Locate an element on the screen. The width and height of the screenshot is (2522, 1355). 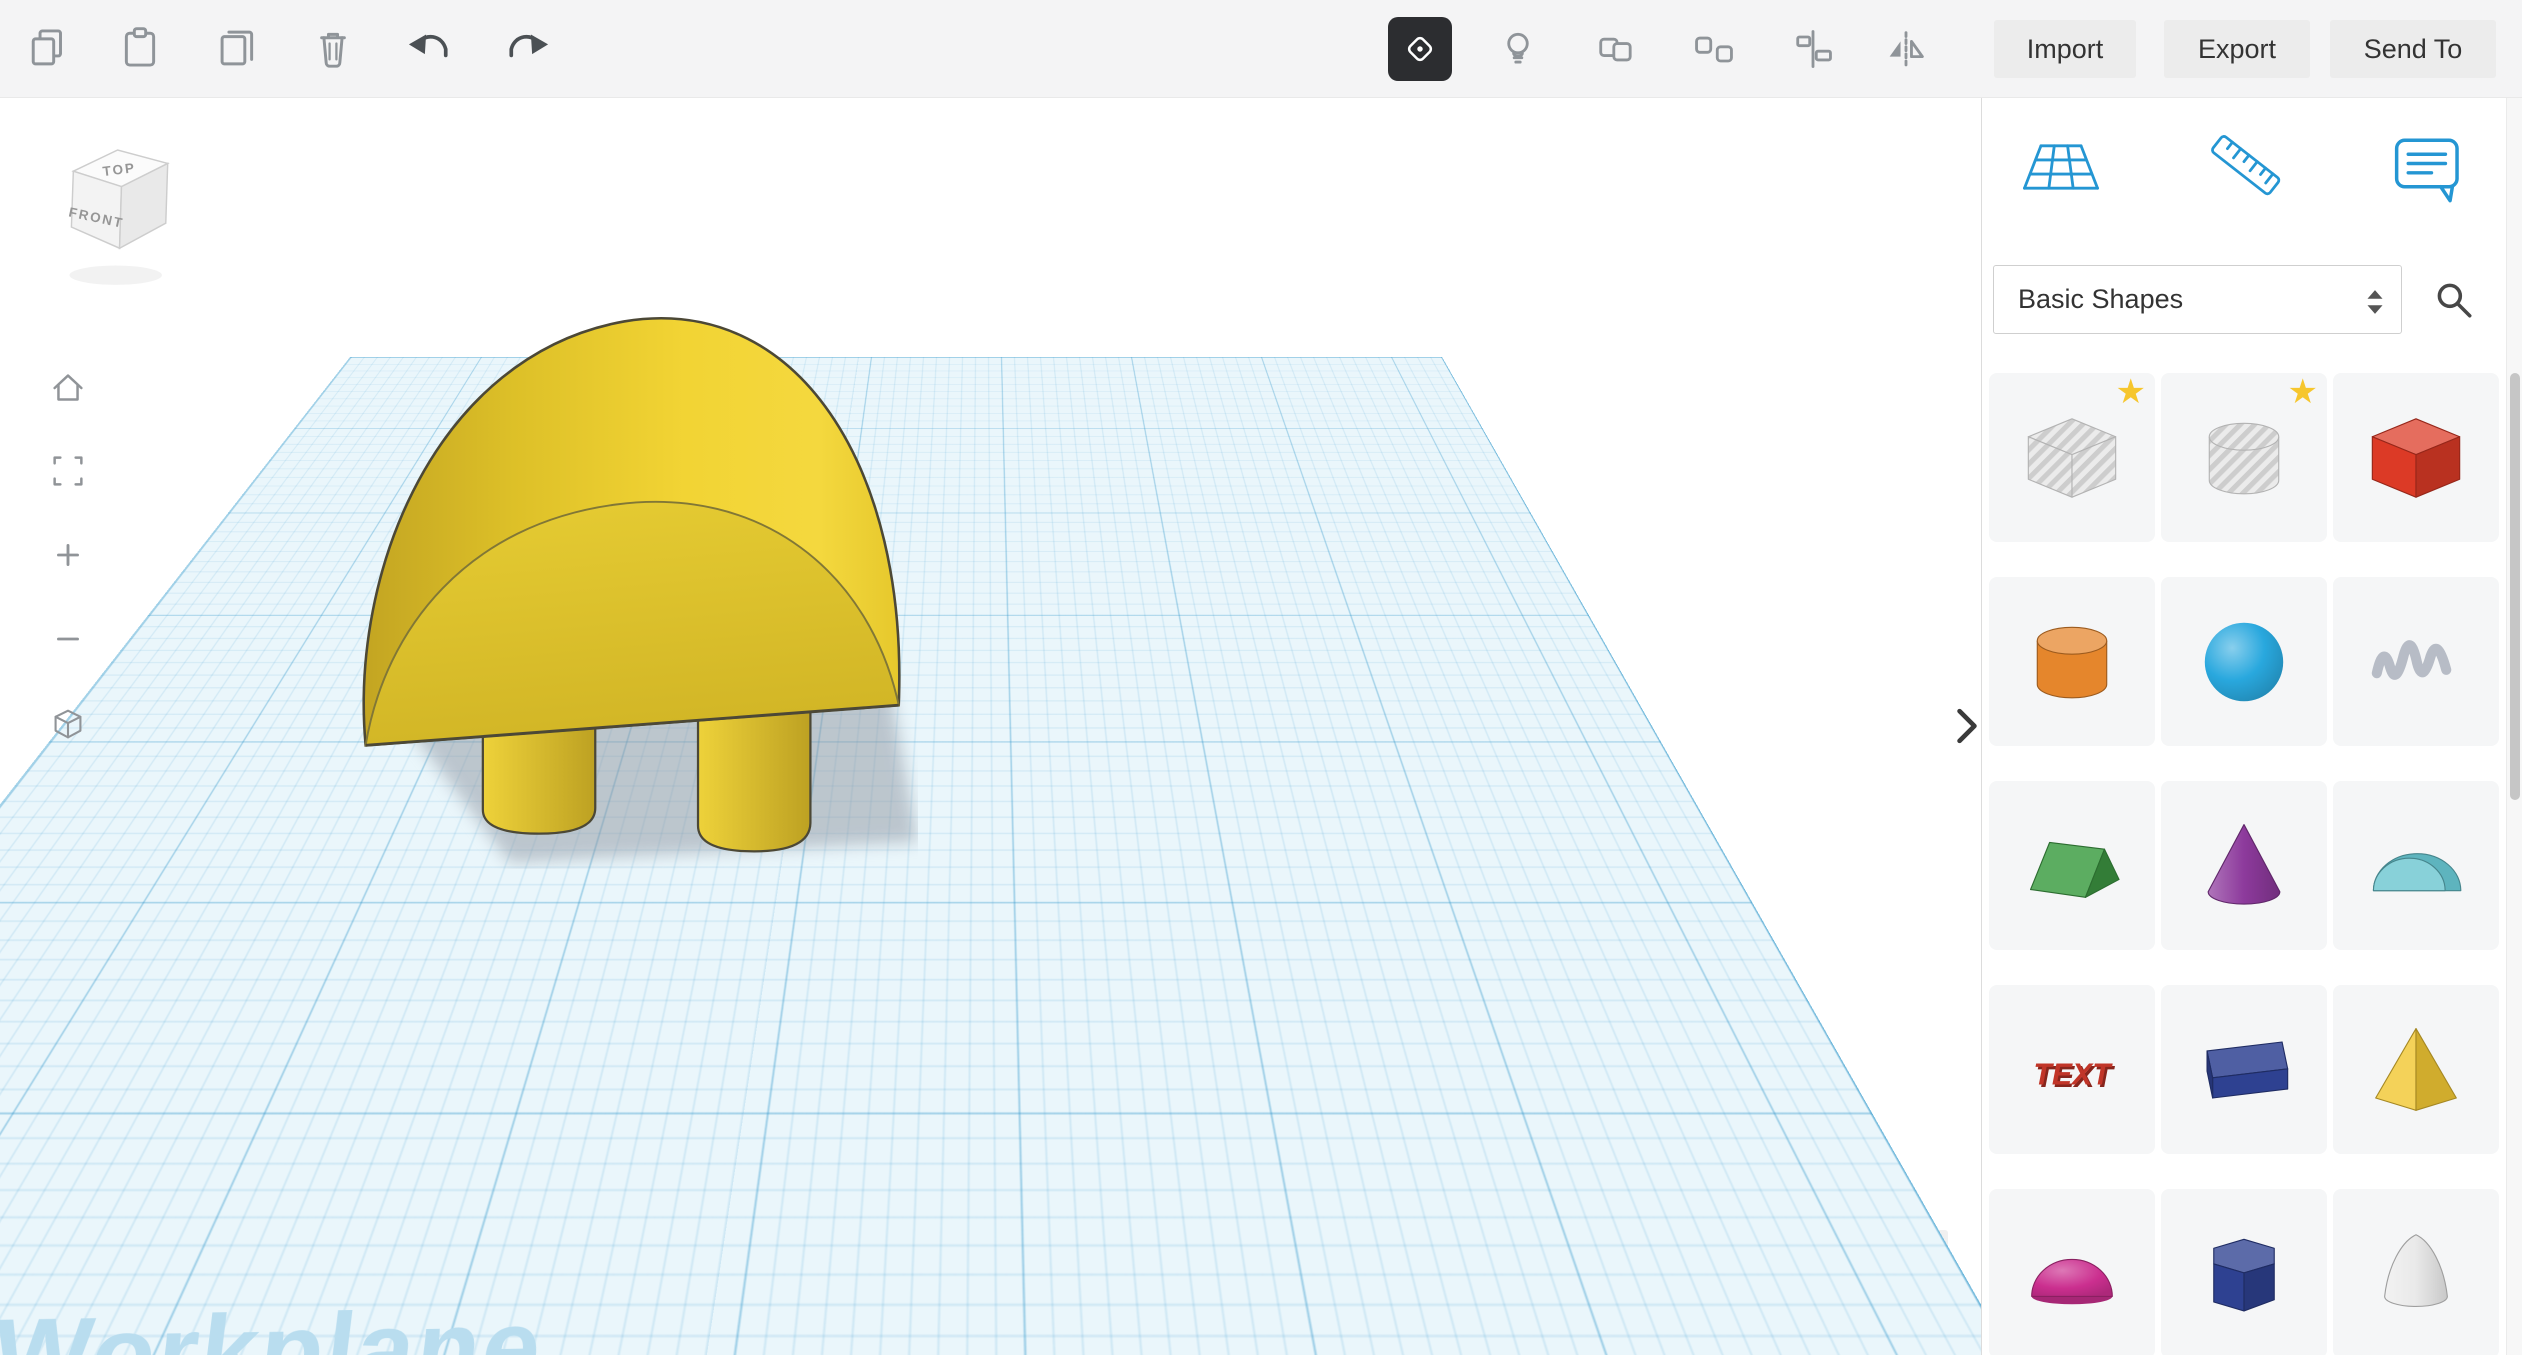
show-hidden-eye-icon is located at coordinates (1420, 49).